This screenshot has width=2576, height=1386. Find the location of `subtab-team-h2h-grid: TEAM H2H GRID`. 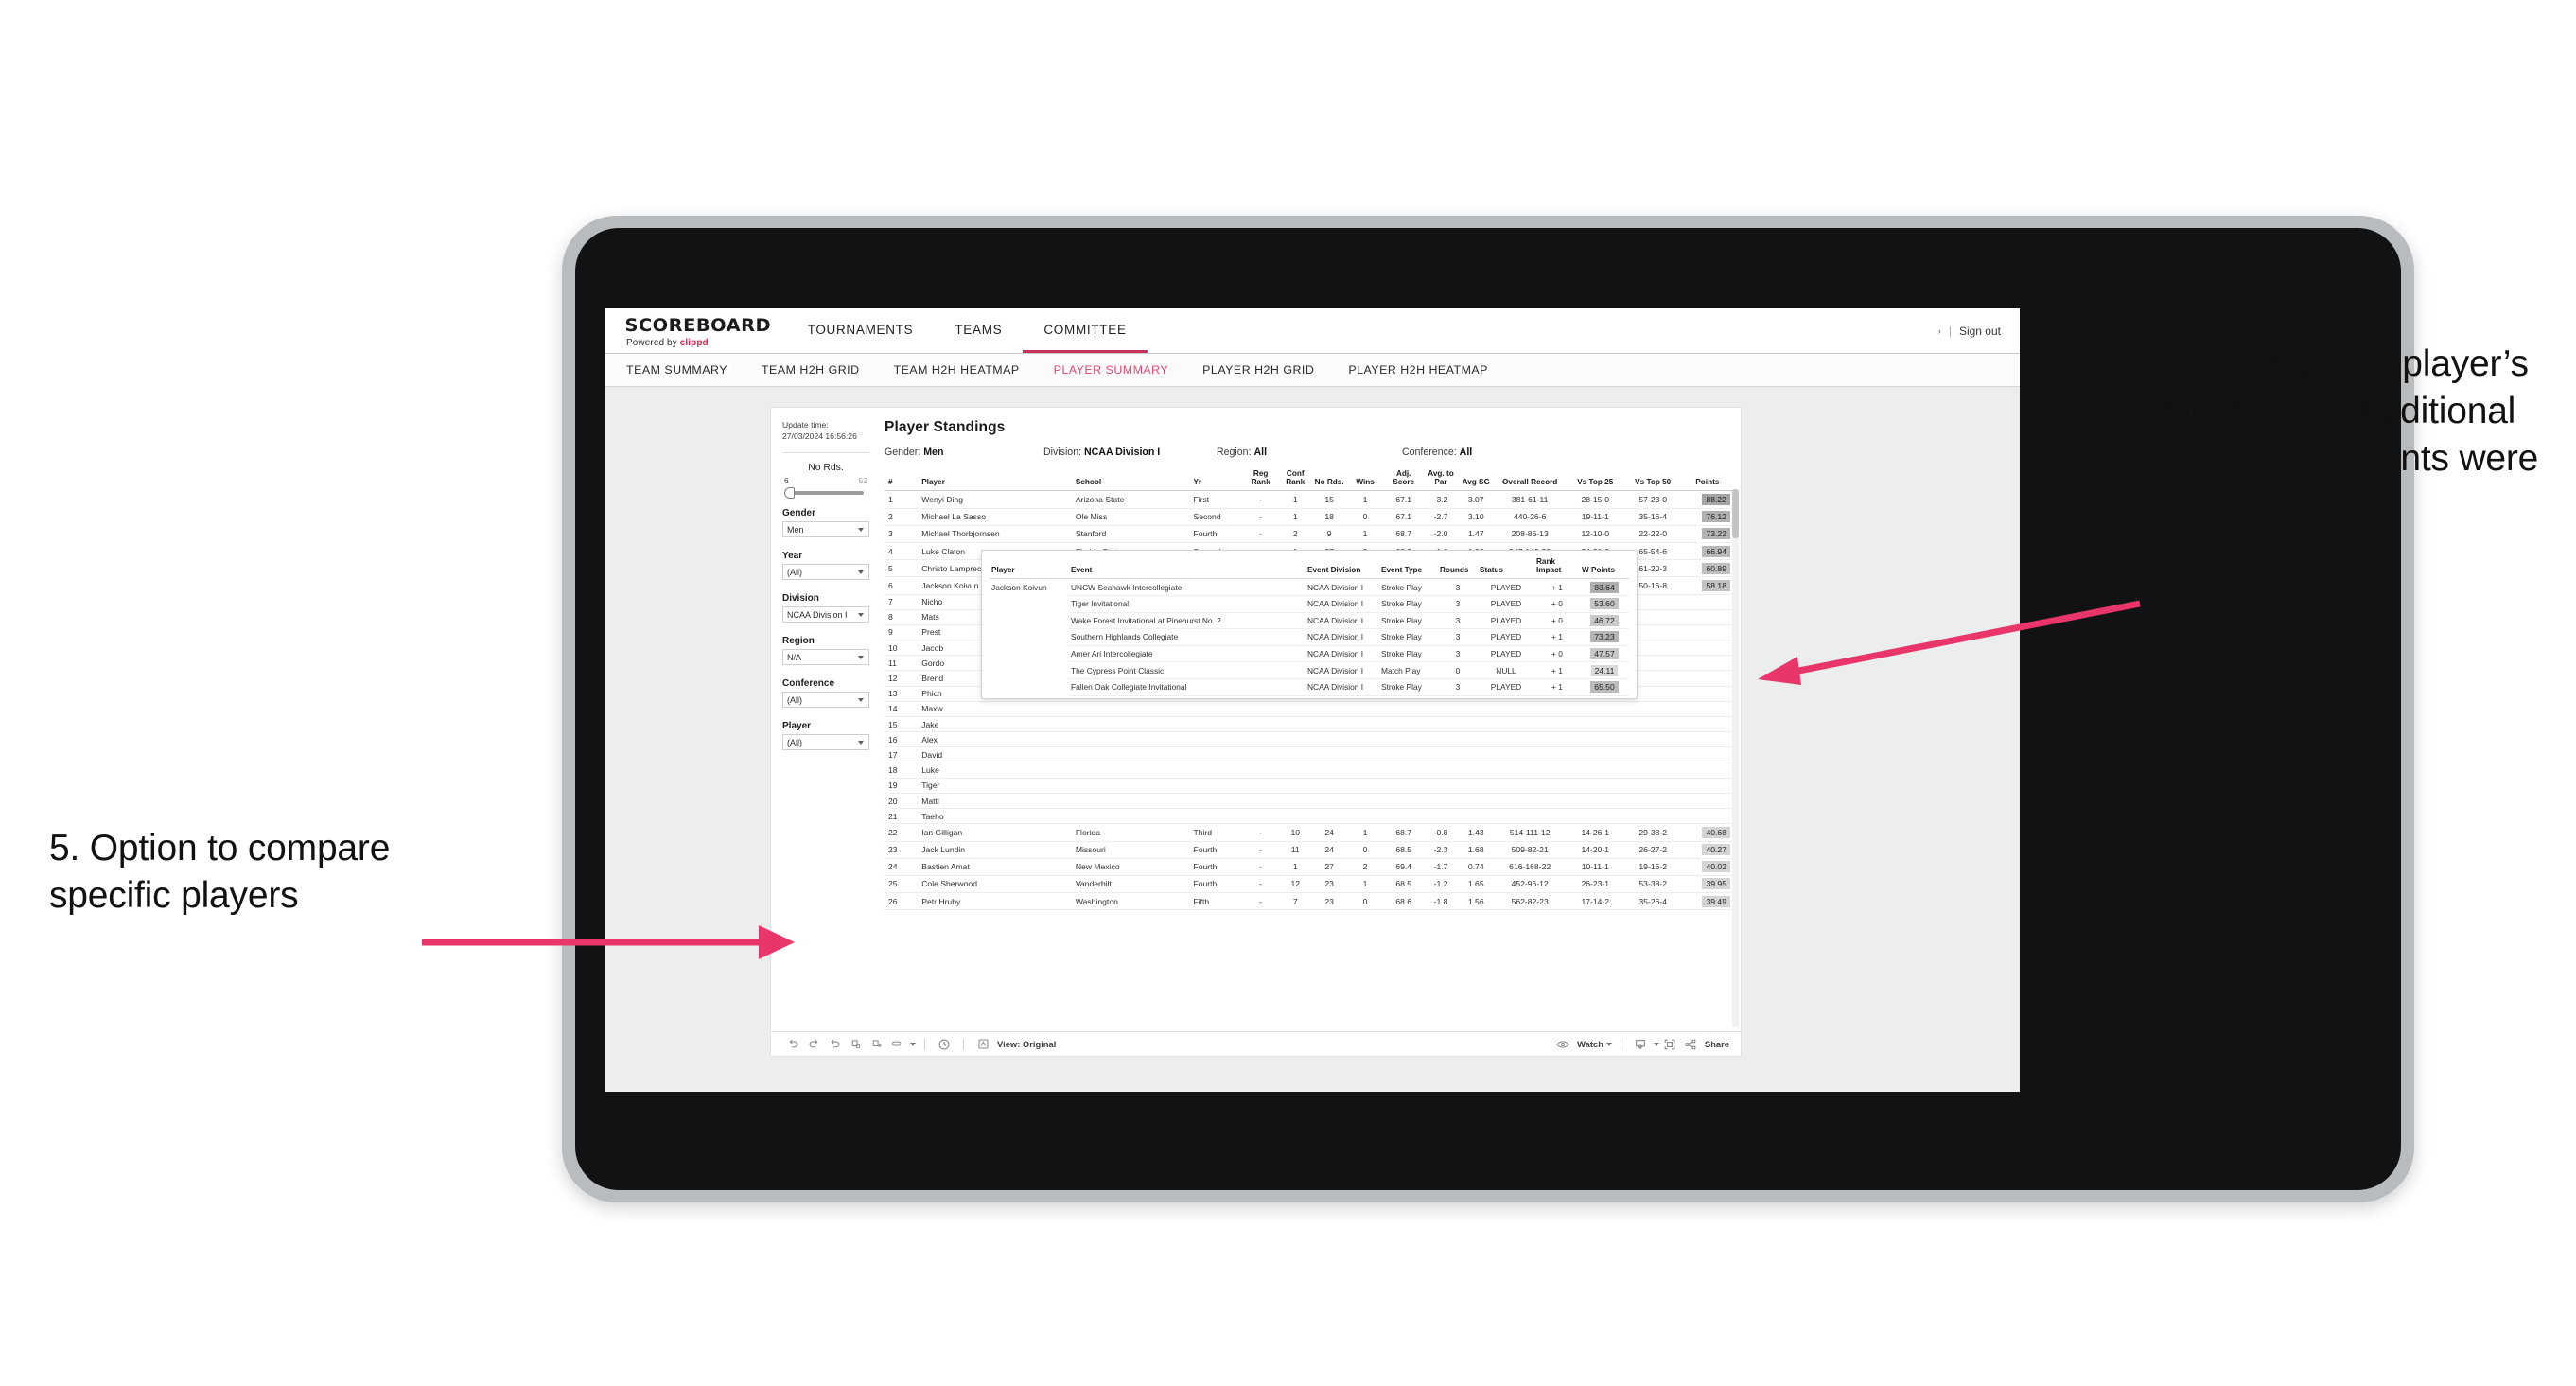

subtab-team-h2h-grid: TEAM H2H GRID is located at coordinates (811, 370).